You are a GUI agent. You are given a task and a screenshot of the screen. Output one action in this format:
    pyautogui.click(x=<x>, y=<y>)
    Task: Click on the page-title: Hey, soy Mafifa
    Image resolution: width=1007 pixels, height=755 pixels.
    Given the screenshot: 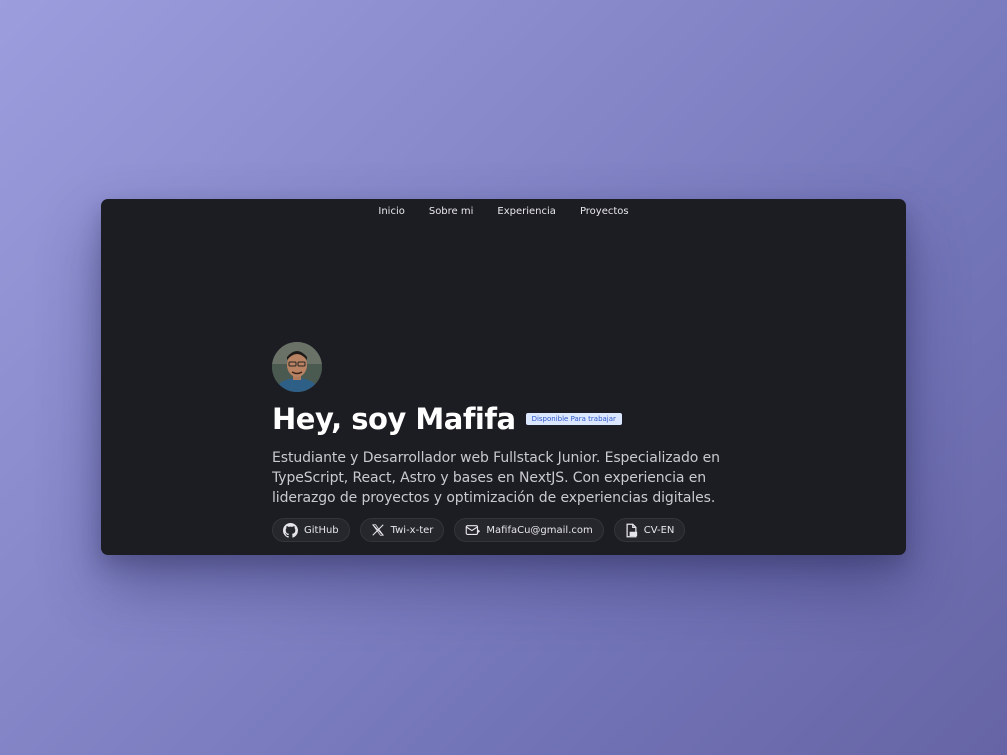 What is the action you would take?
    pyautogui.click(x=394, y=419)
    